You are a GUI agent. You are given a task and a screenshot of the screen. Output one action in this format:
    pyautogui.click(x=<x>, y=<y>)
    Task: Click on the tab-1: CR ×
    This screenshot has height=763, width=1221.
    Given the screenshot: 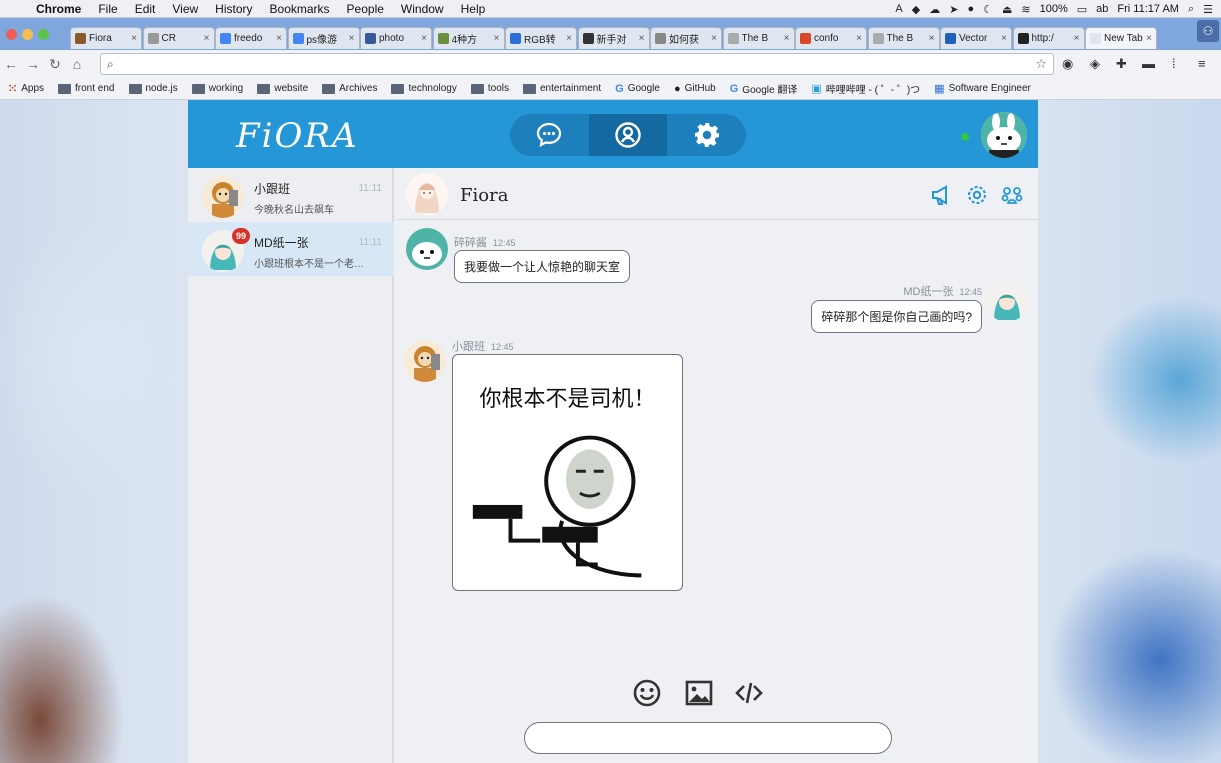 What is the action you would take?
    pyautogui.click(x=178, y=38)
    